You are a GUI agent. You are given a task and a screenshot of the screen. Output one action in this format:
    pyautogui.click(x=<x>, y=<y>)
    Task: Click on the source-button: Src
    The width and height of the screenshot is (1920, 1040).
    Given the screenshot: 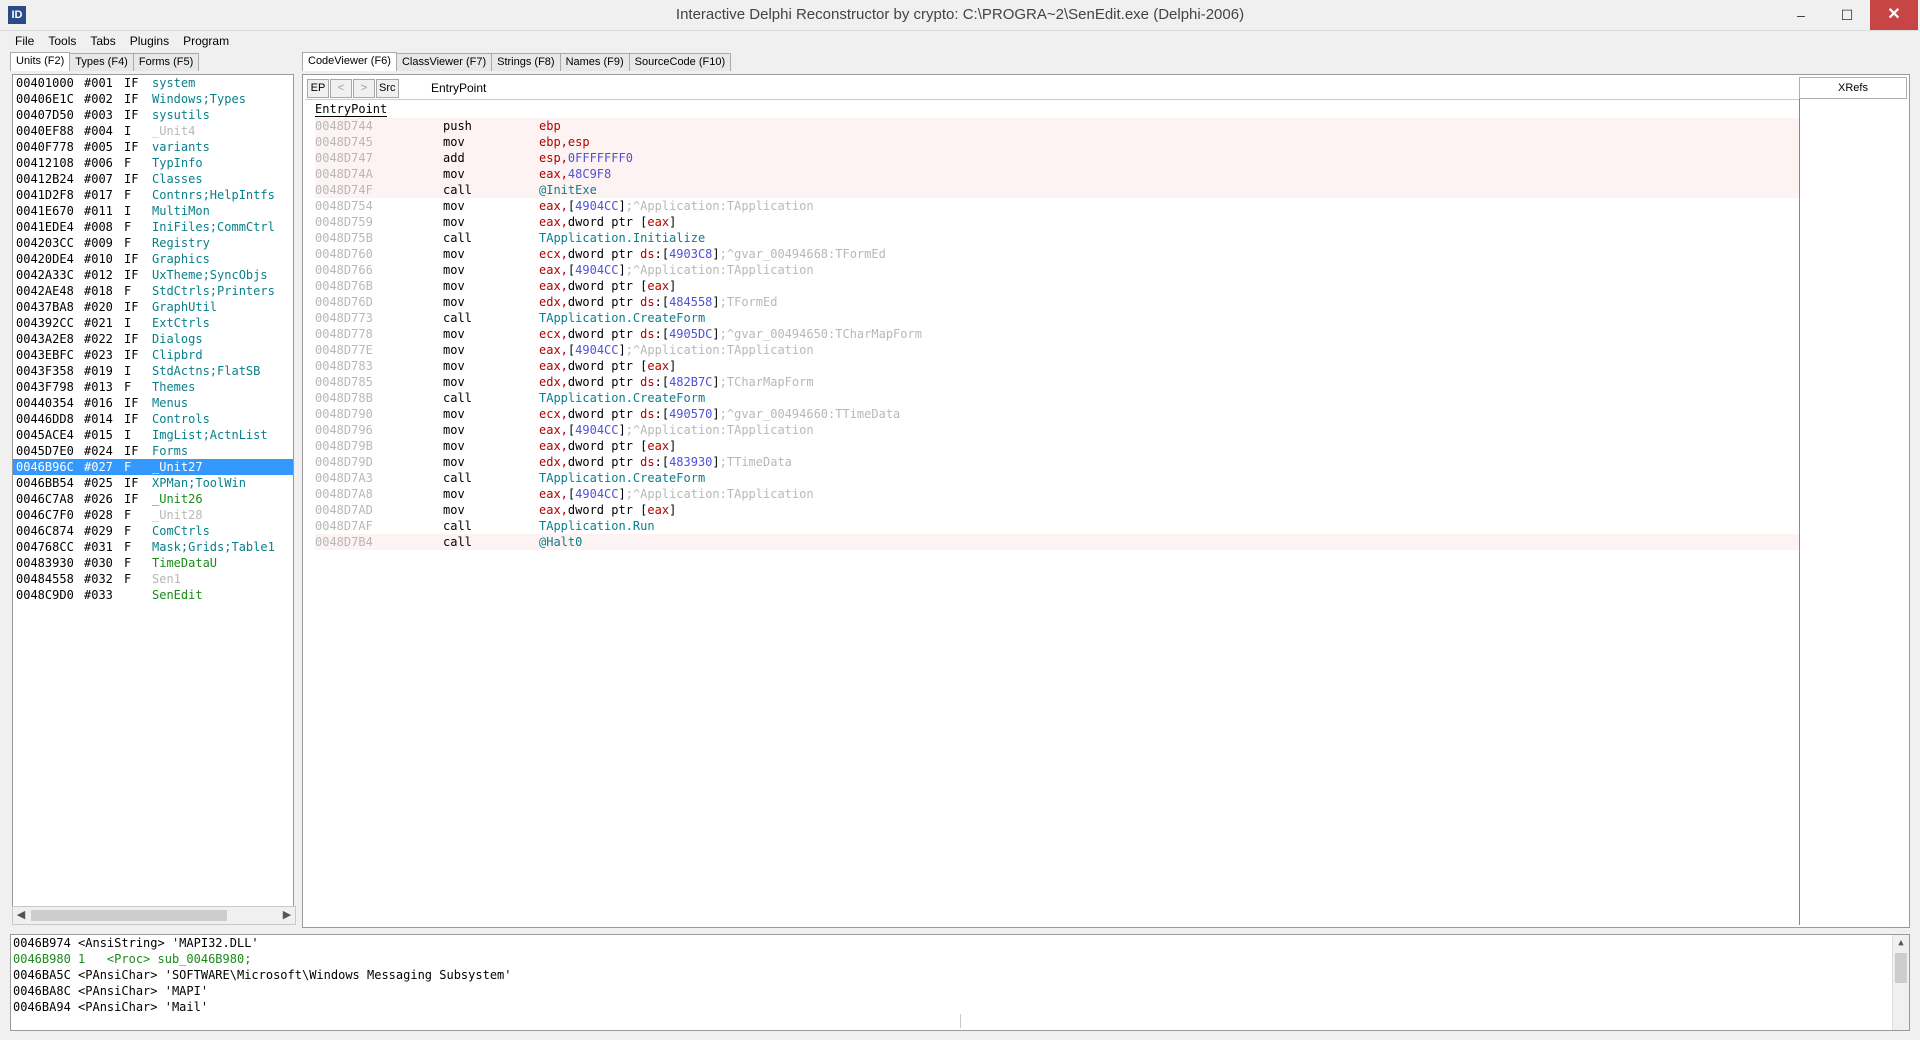 What is the action you would take?
    pyautogui.click(x=387, y=88)
    